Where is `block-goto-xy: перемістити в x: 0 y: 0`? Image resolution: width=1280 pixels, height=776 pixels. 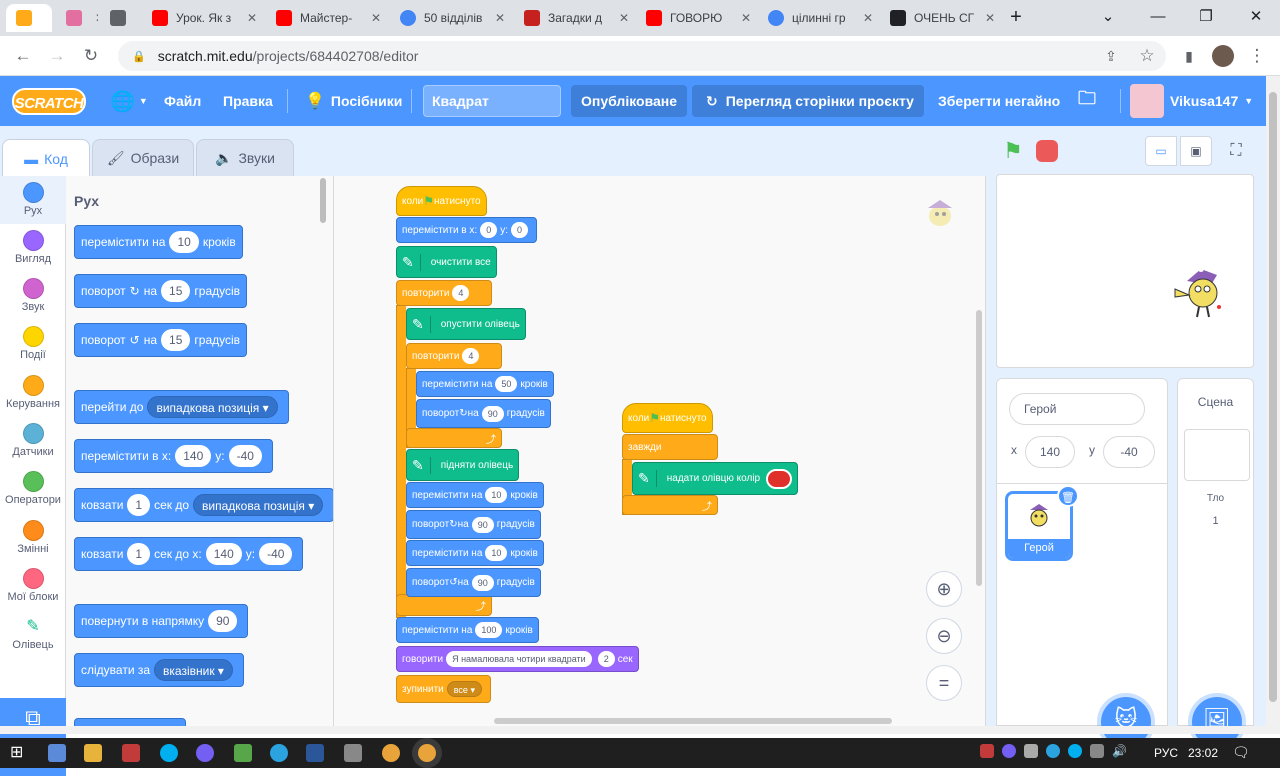
block-goto-xy: перемістити в x: 0 y: 0 is located at coordinates (466, 230).